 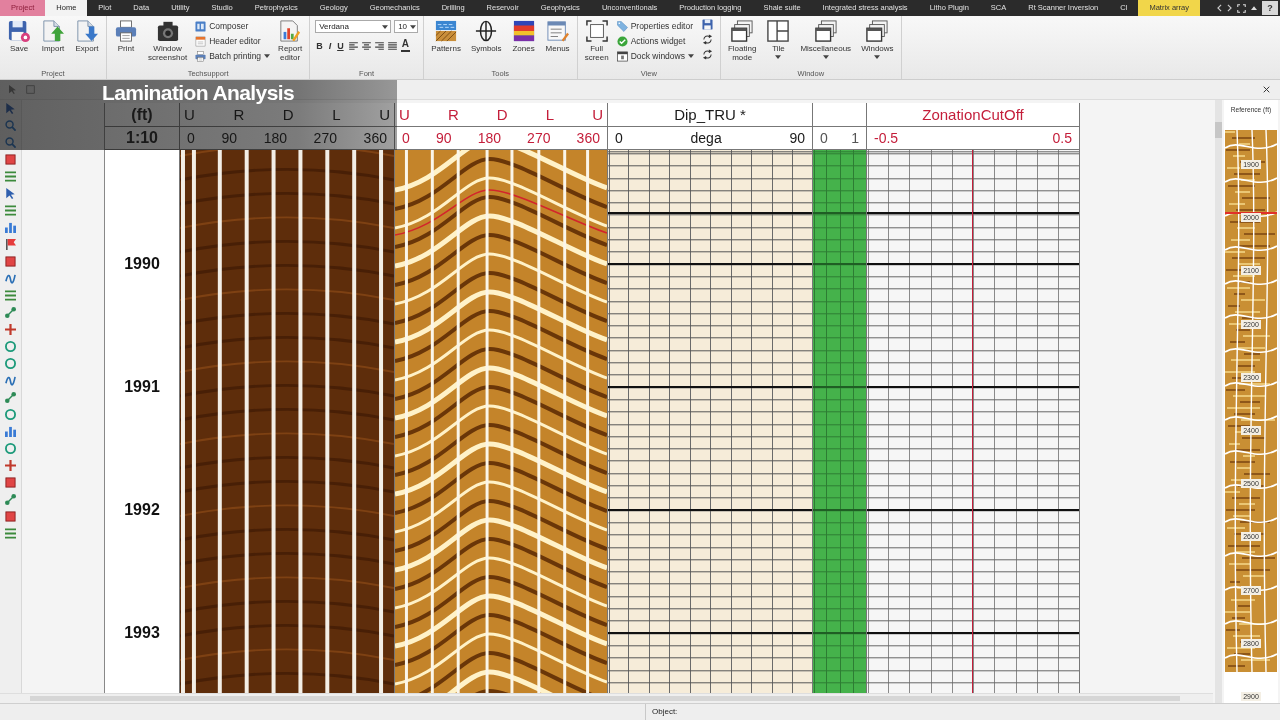 What do you see at coordinates (706, 138) in the screenshot?
I see `scale-label: dega` at bounding box center [706, 138].